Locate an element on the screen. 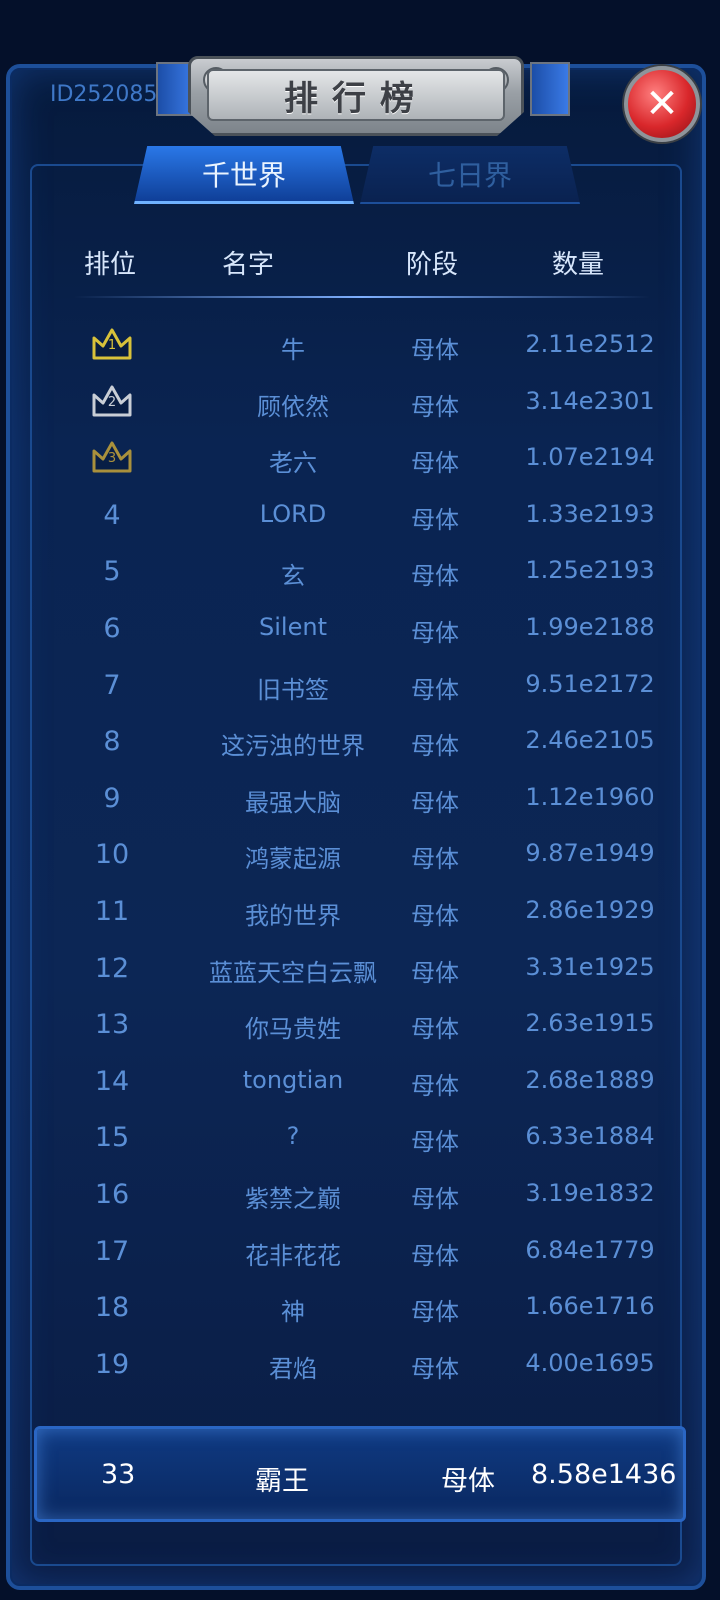 This screenshot has height=1600, width=720. page-title: 排行榜 is located at coordinates (356, 98).